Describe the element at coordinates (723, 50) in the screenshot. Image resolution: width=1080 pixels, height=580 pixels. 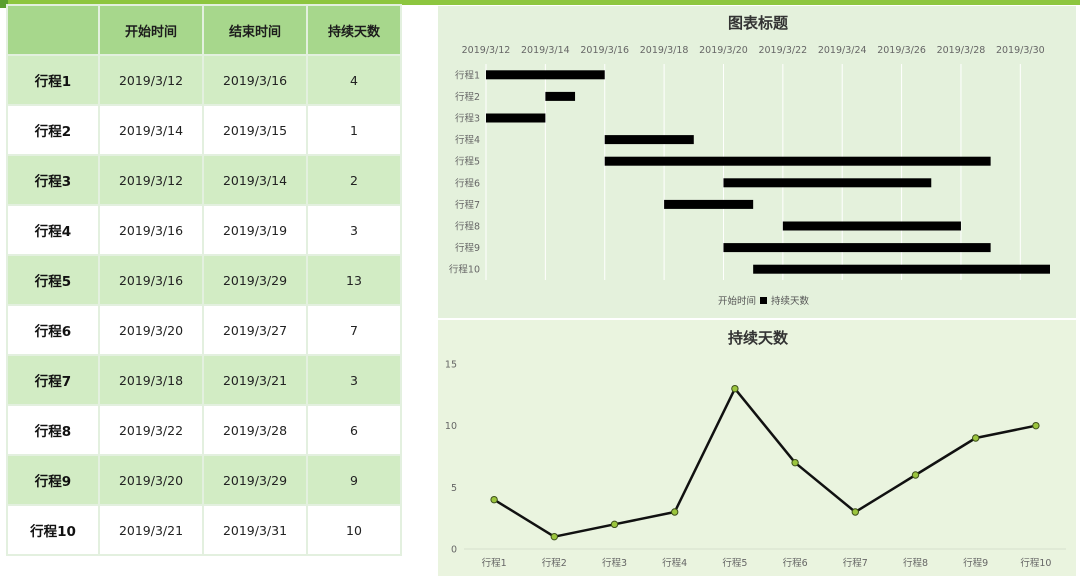
I see `x-tick-label: 2019/3/20` at that location.